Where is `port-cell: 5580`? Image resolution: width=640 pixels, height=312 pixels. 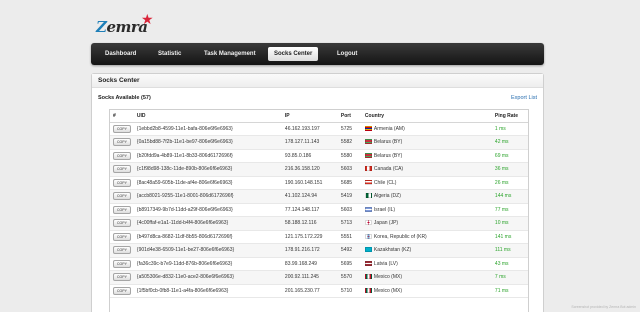 port-cell: 5580 is located at coordinates (349, 156).